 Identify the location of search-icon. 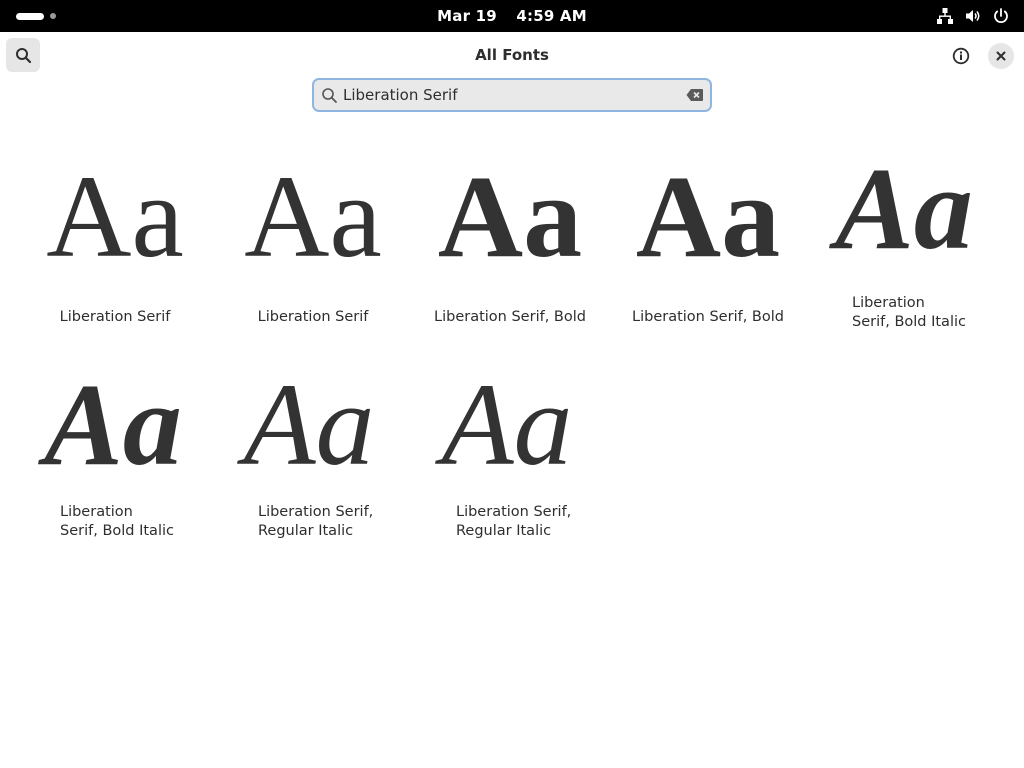
(329, 95).